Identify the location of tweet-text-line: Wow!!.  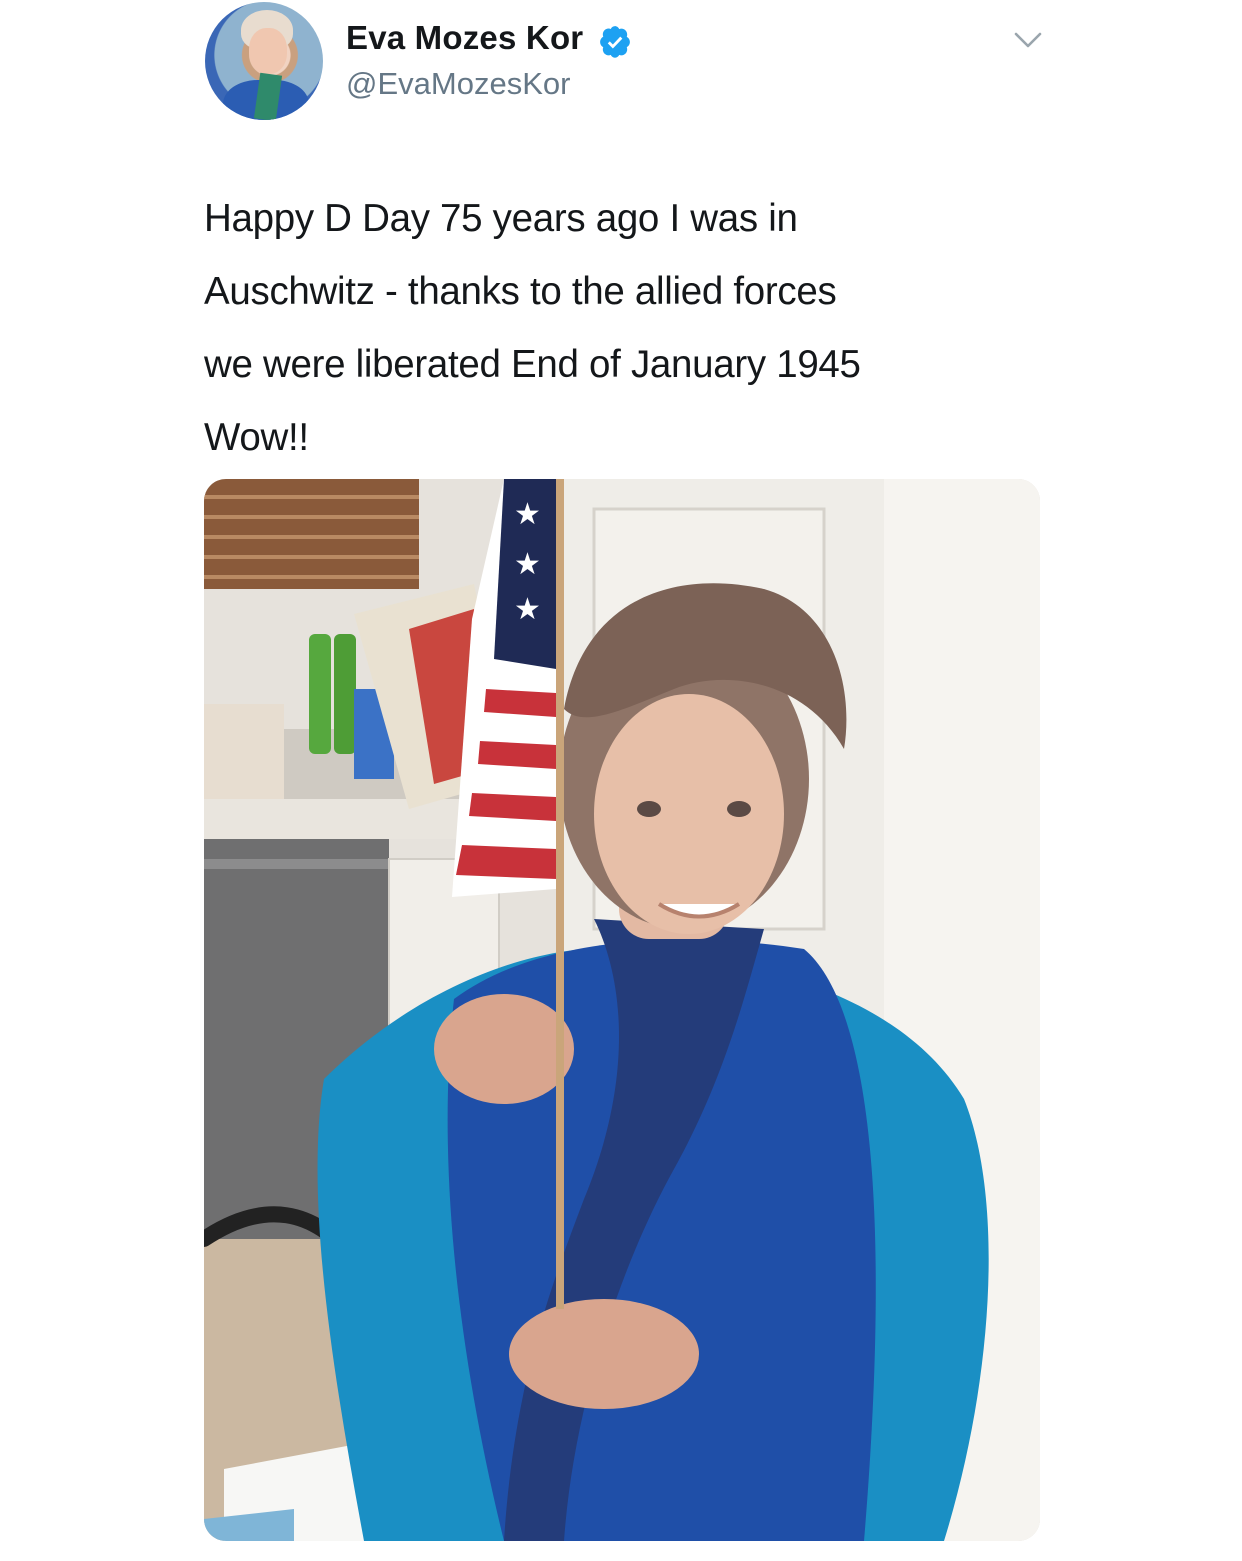
(256, 437).